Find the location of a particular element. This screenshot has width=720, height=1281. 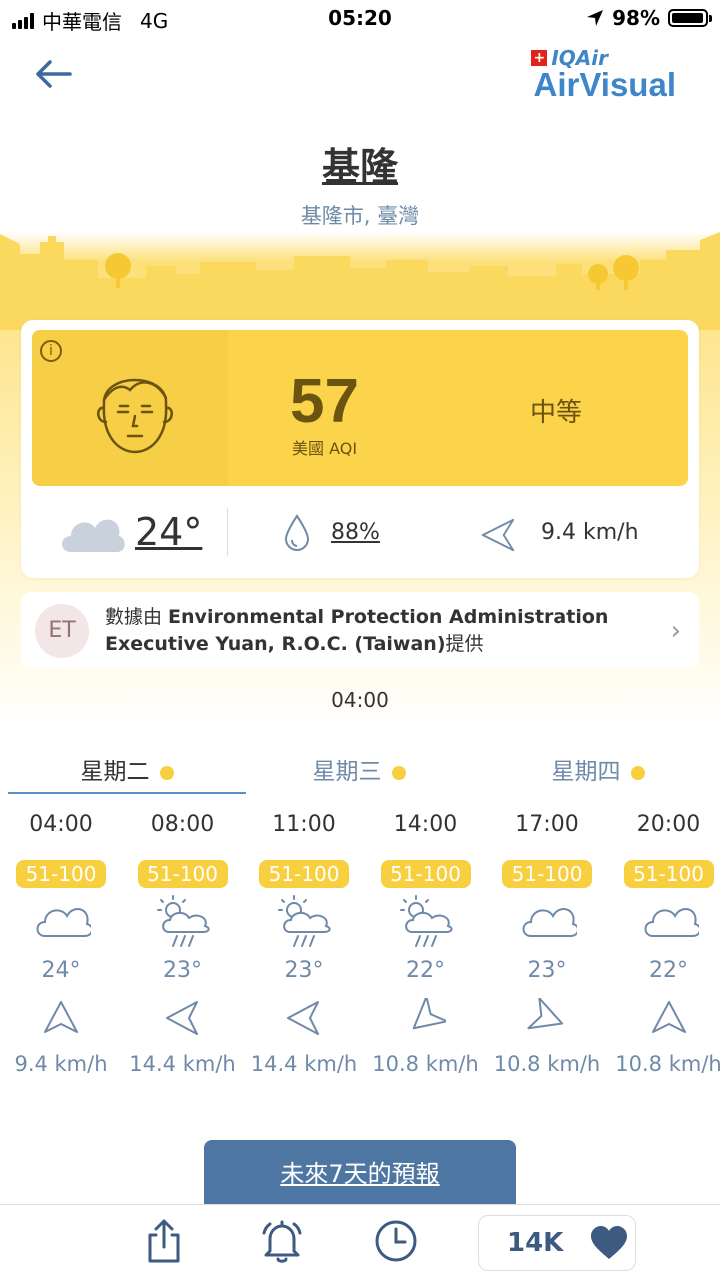

hour-time: 20:00 is located at coordinates (664, 827).